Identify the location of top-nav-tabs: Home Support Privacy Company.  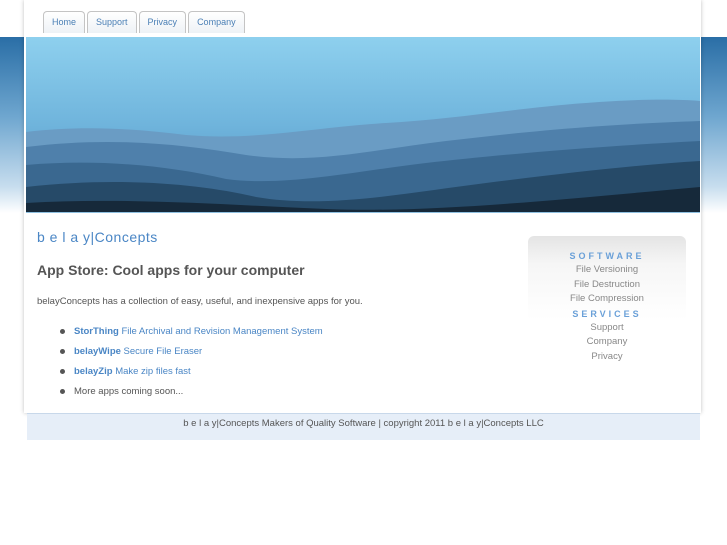
(144, 22).